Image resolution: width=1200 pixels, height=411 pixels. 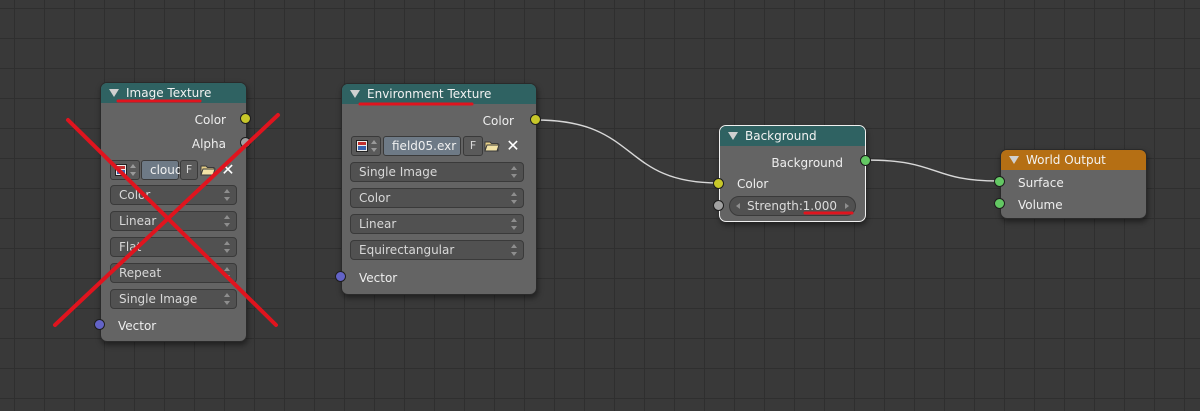 I want to click on link-background-to-world, so click(x=932, y=170).